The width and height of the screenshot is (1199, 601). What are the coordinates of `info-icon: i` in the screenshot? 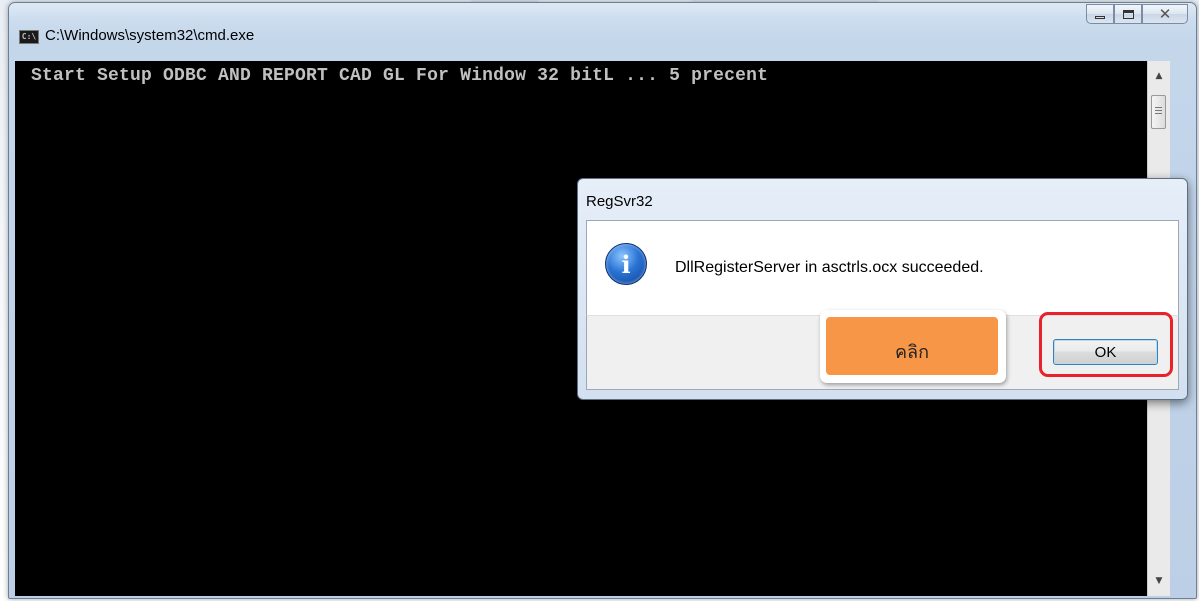 It's located at (626, 264).